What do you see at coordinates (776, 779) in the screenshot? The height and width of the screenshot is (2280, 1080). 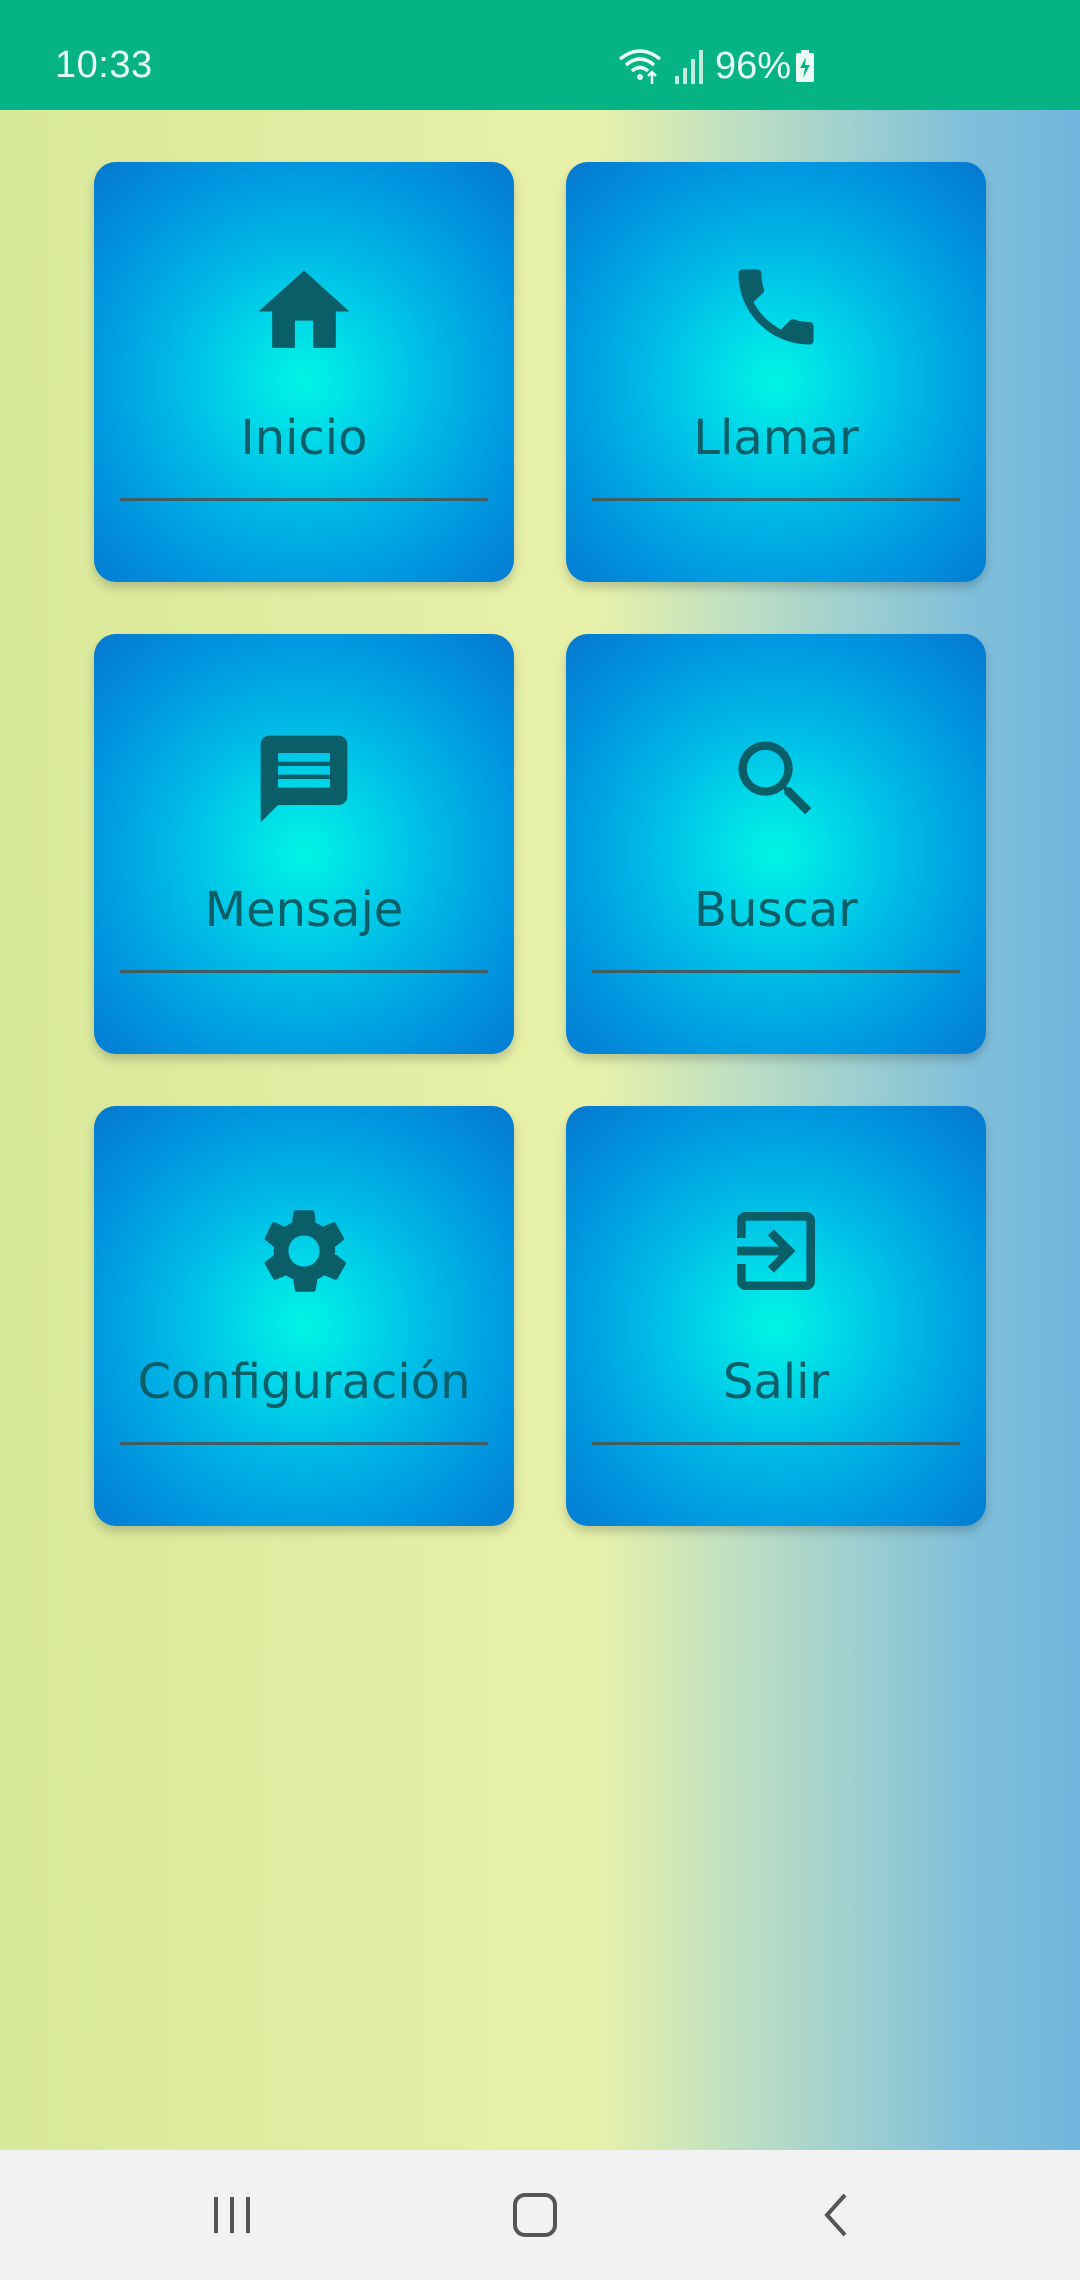 I see `search-icon` at bounding box center [776, 779].